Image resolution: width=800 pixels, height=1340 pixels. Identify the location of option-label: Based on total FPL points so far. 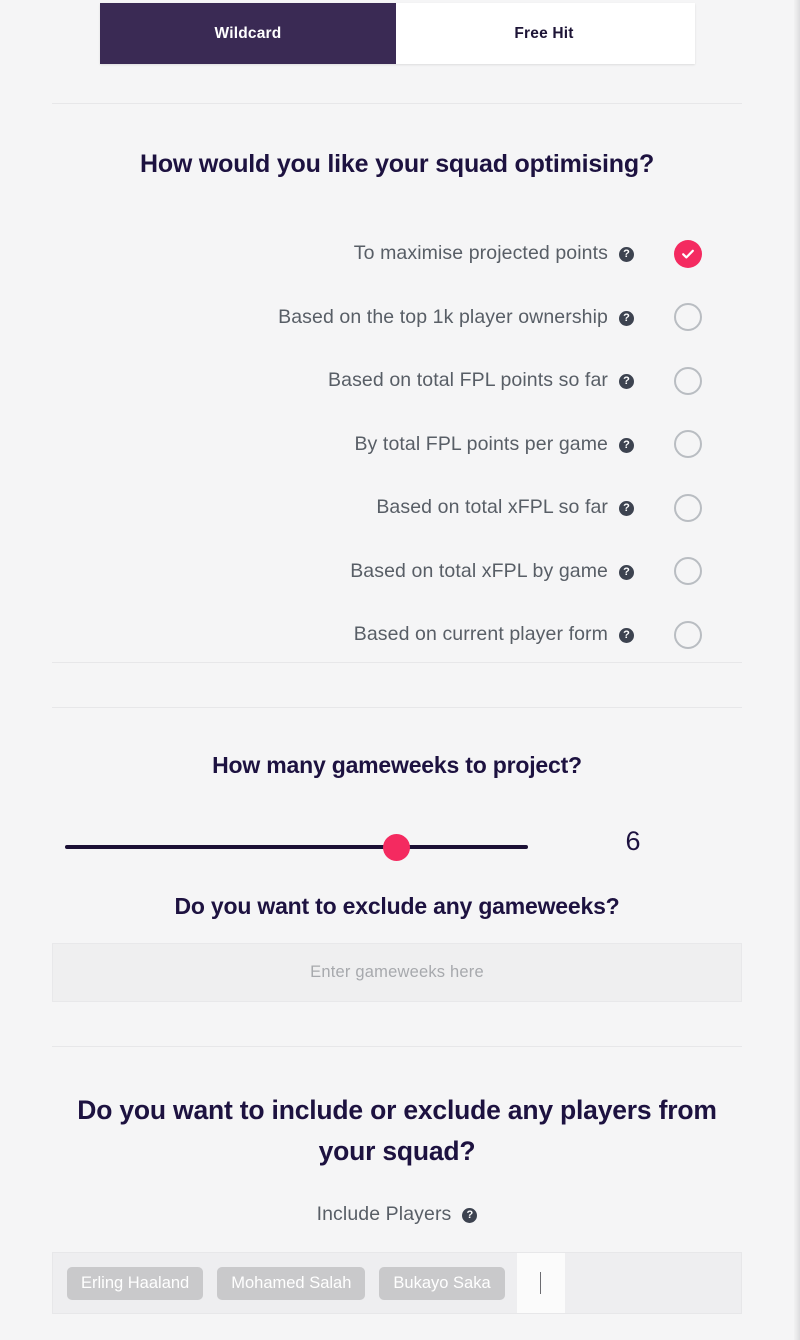
(468, 380).